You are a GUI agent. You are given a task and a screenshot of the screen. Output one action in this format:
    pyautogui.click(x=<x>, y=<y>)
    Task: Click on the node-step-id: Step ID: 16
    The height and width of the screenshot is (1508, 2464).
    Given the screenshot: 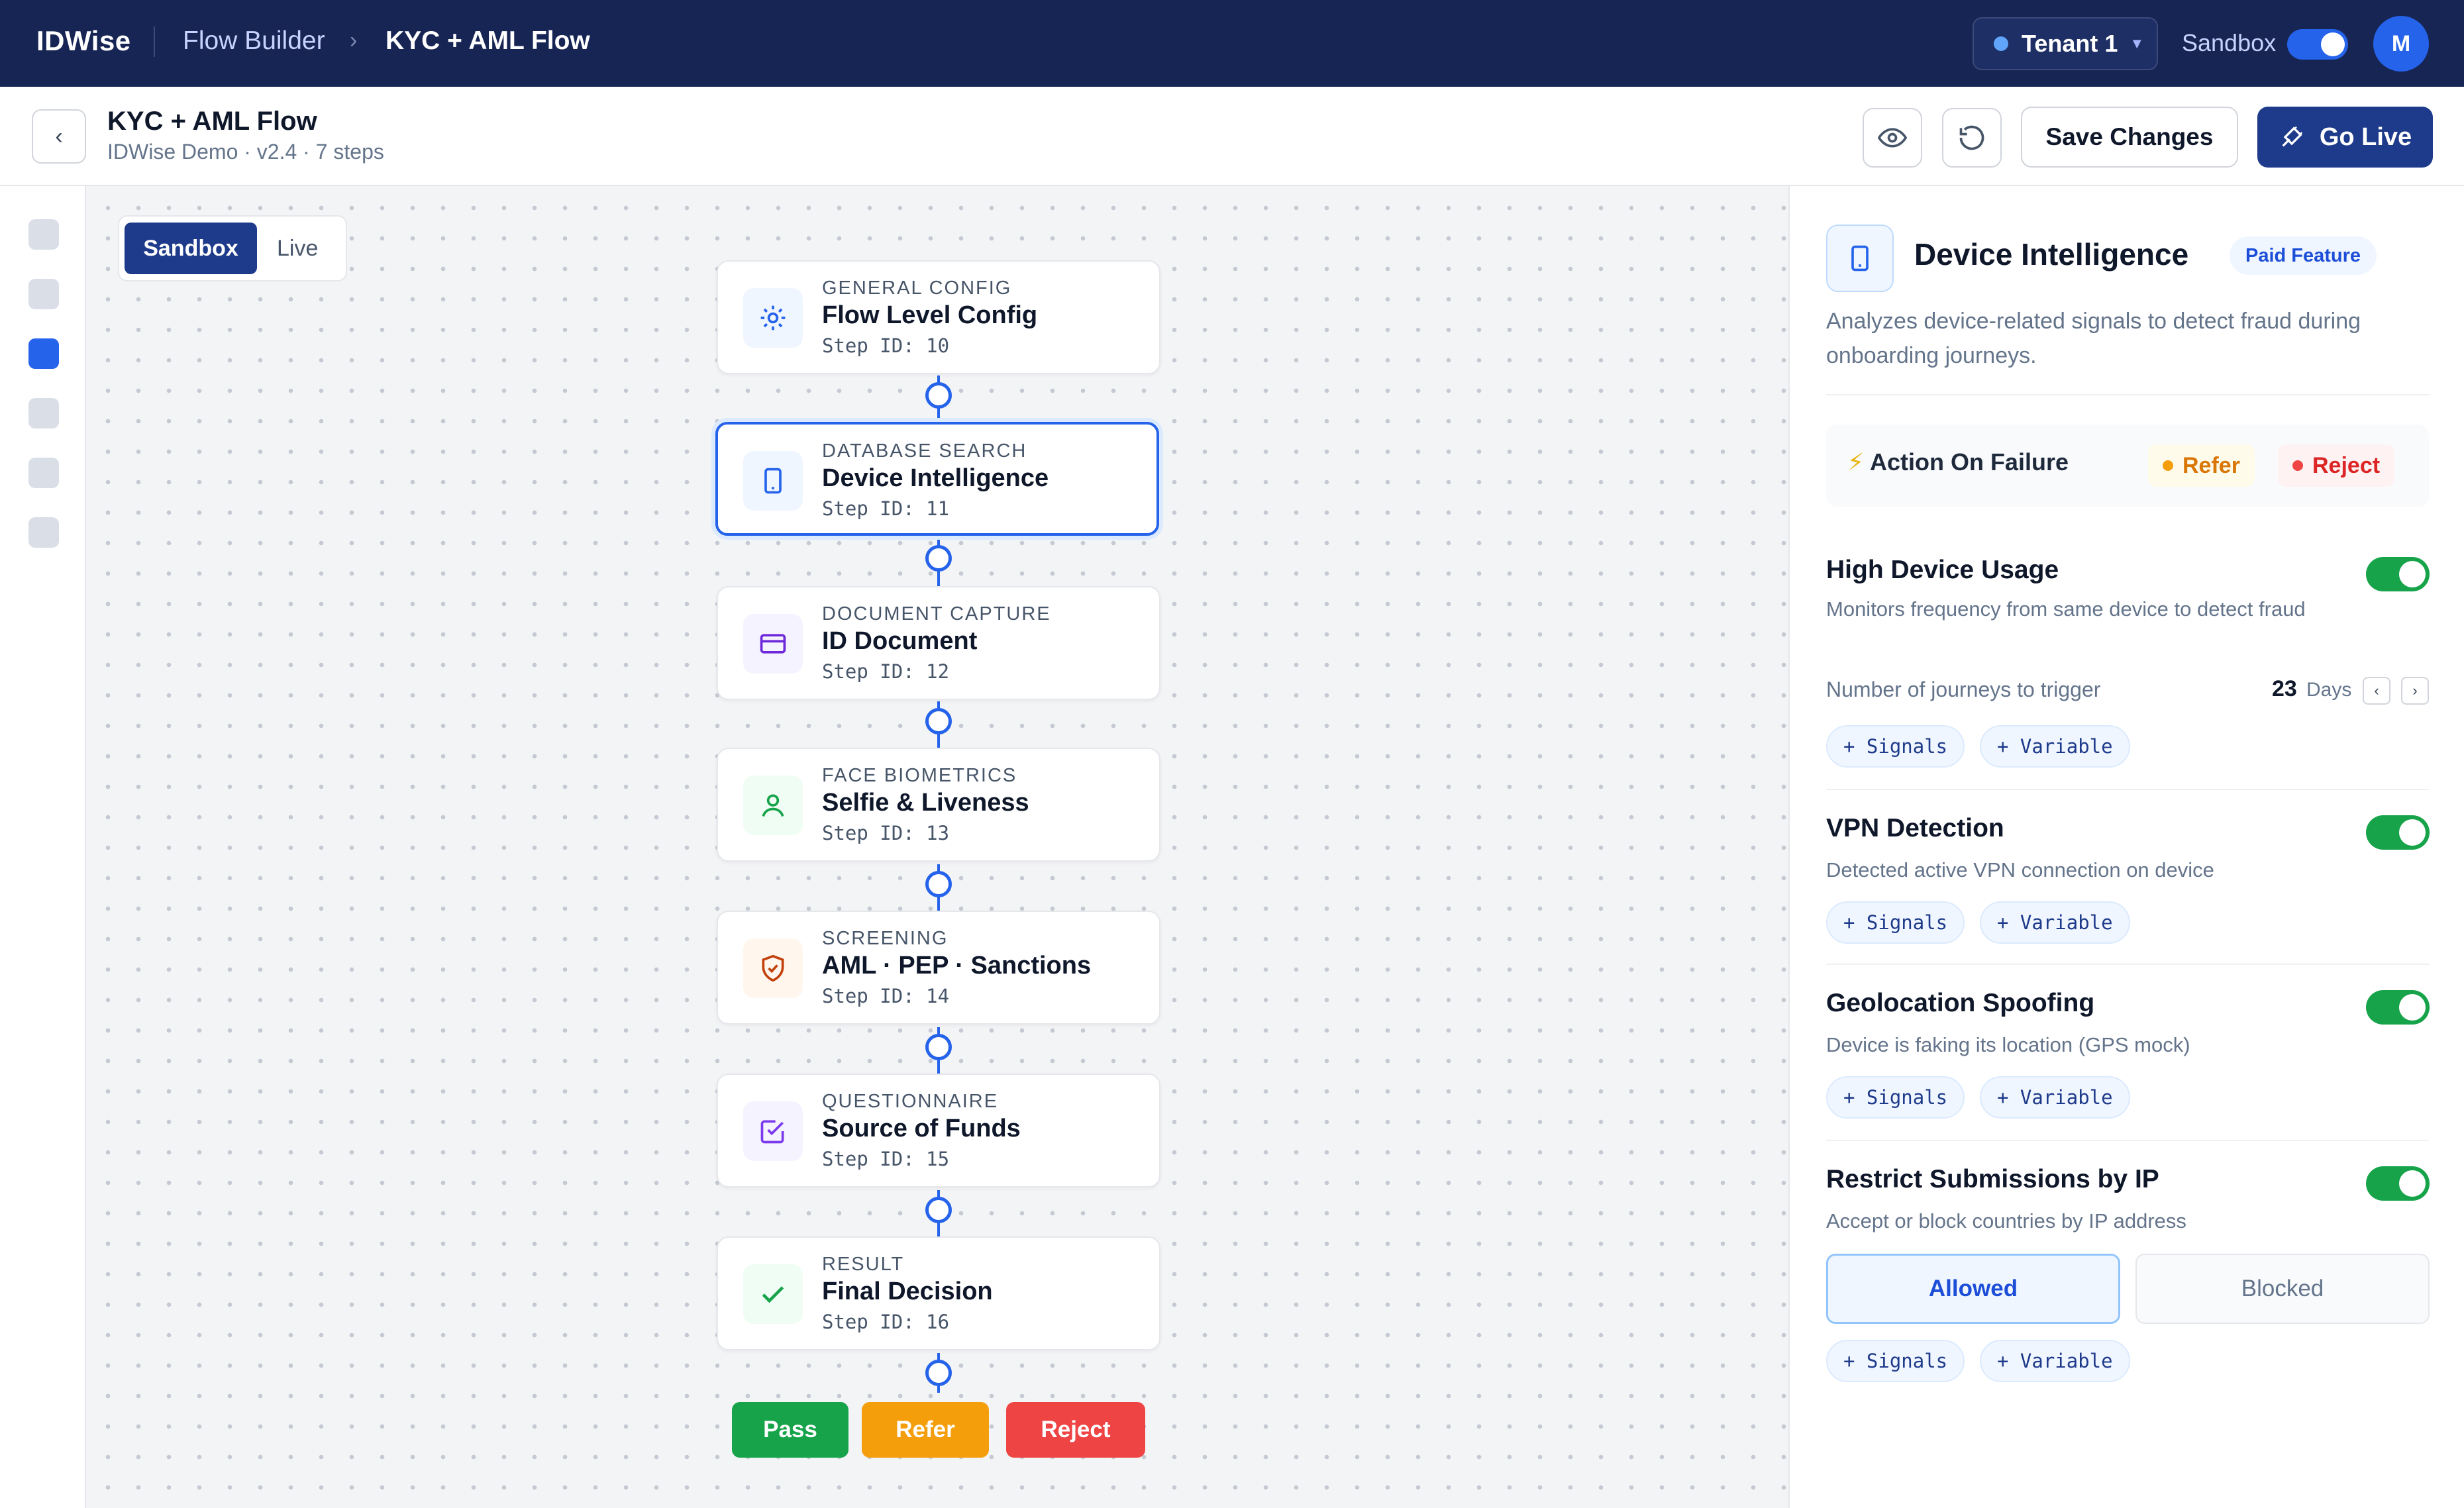 What is the action you would take?
    pyautogui.click(x=886, y=1322)
    